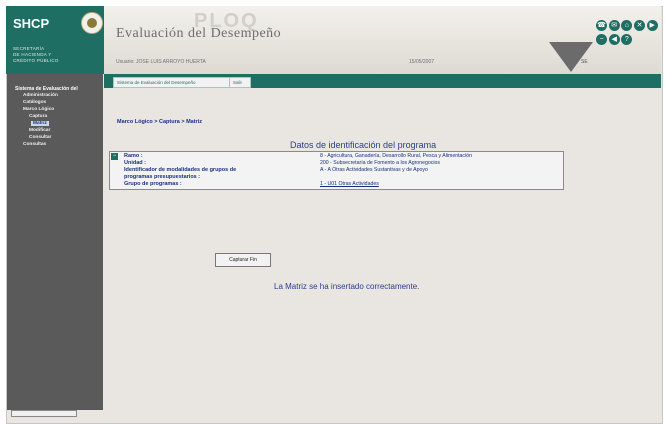 This screenshot has width=665, height=425. Describe the element at coordinates (34, 144) in the screenshot. I see `sidebar-item-consultas: Consultas` at that location.